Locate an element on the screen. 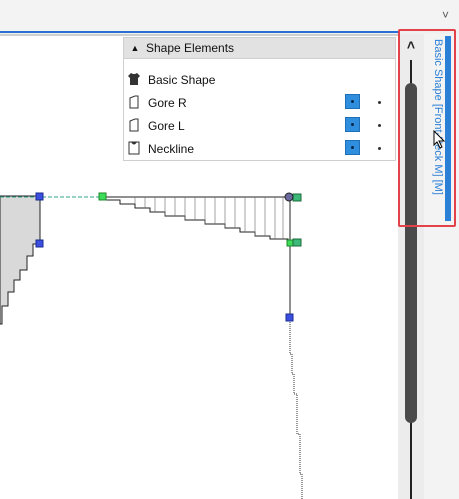 This screenshot has width=459, height=499. top-strip: ˅ is located at coordinates (229, 15).